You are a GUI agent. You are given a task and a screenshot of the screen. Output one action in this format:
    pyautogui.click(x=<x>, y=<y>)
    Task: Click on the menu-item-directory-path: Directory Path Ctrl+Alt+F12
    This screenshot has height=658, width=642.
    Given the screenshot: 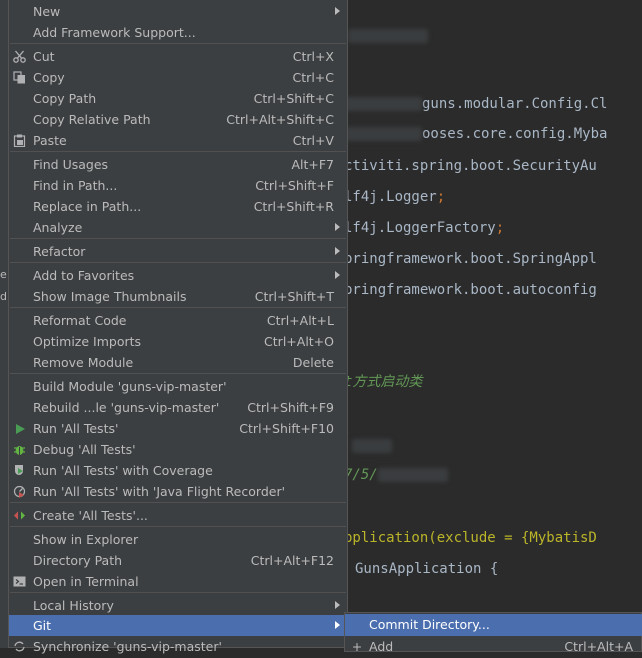 What is the action you would take?
    pyautogui.click(x=178, y=560)
    